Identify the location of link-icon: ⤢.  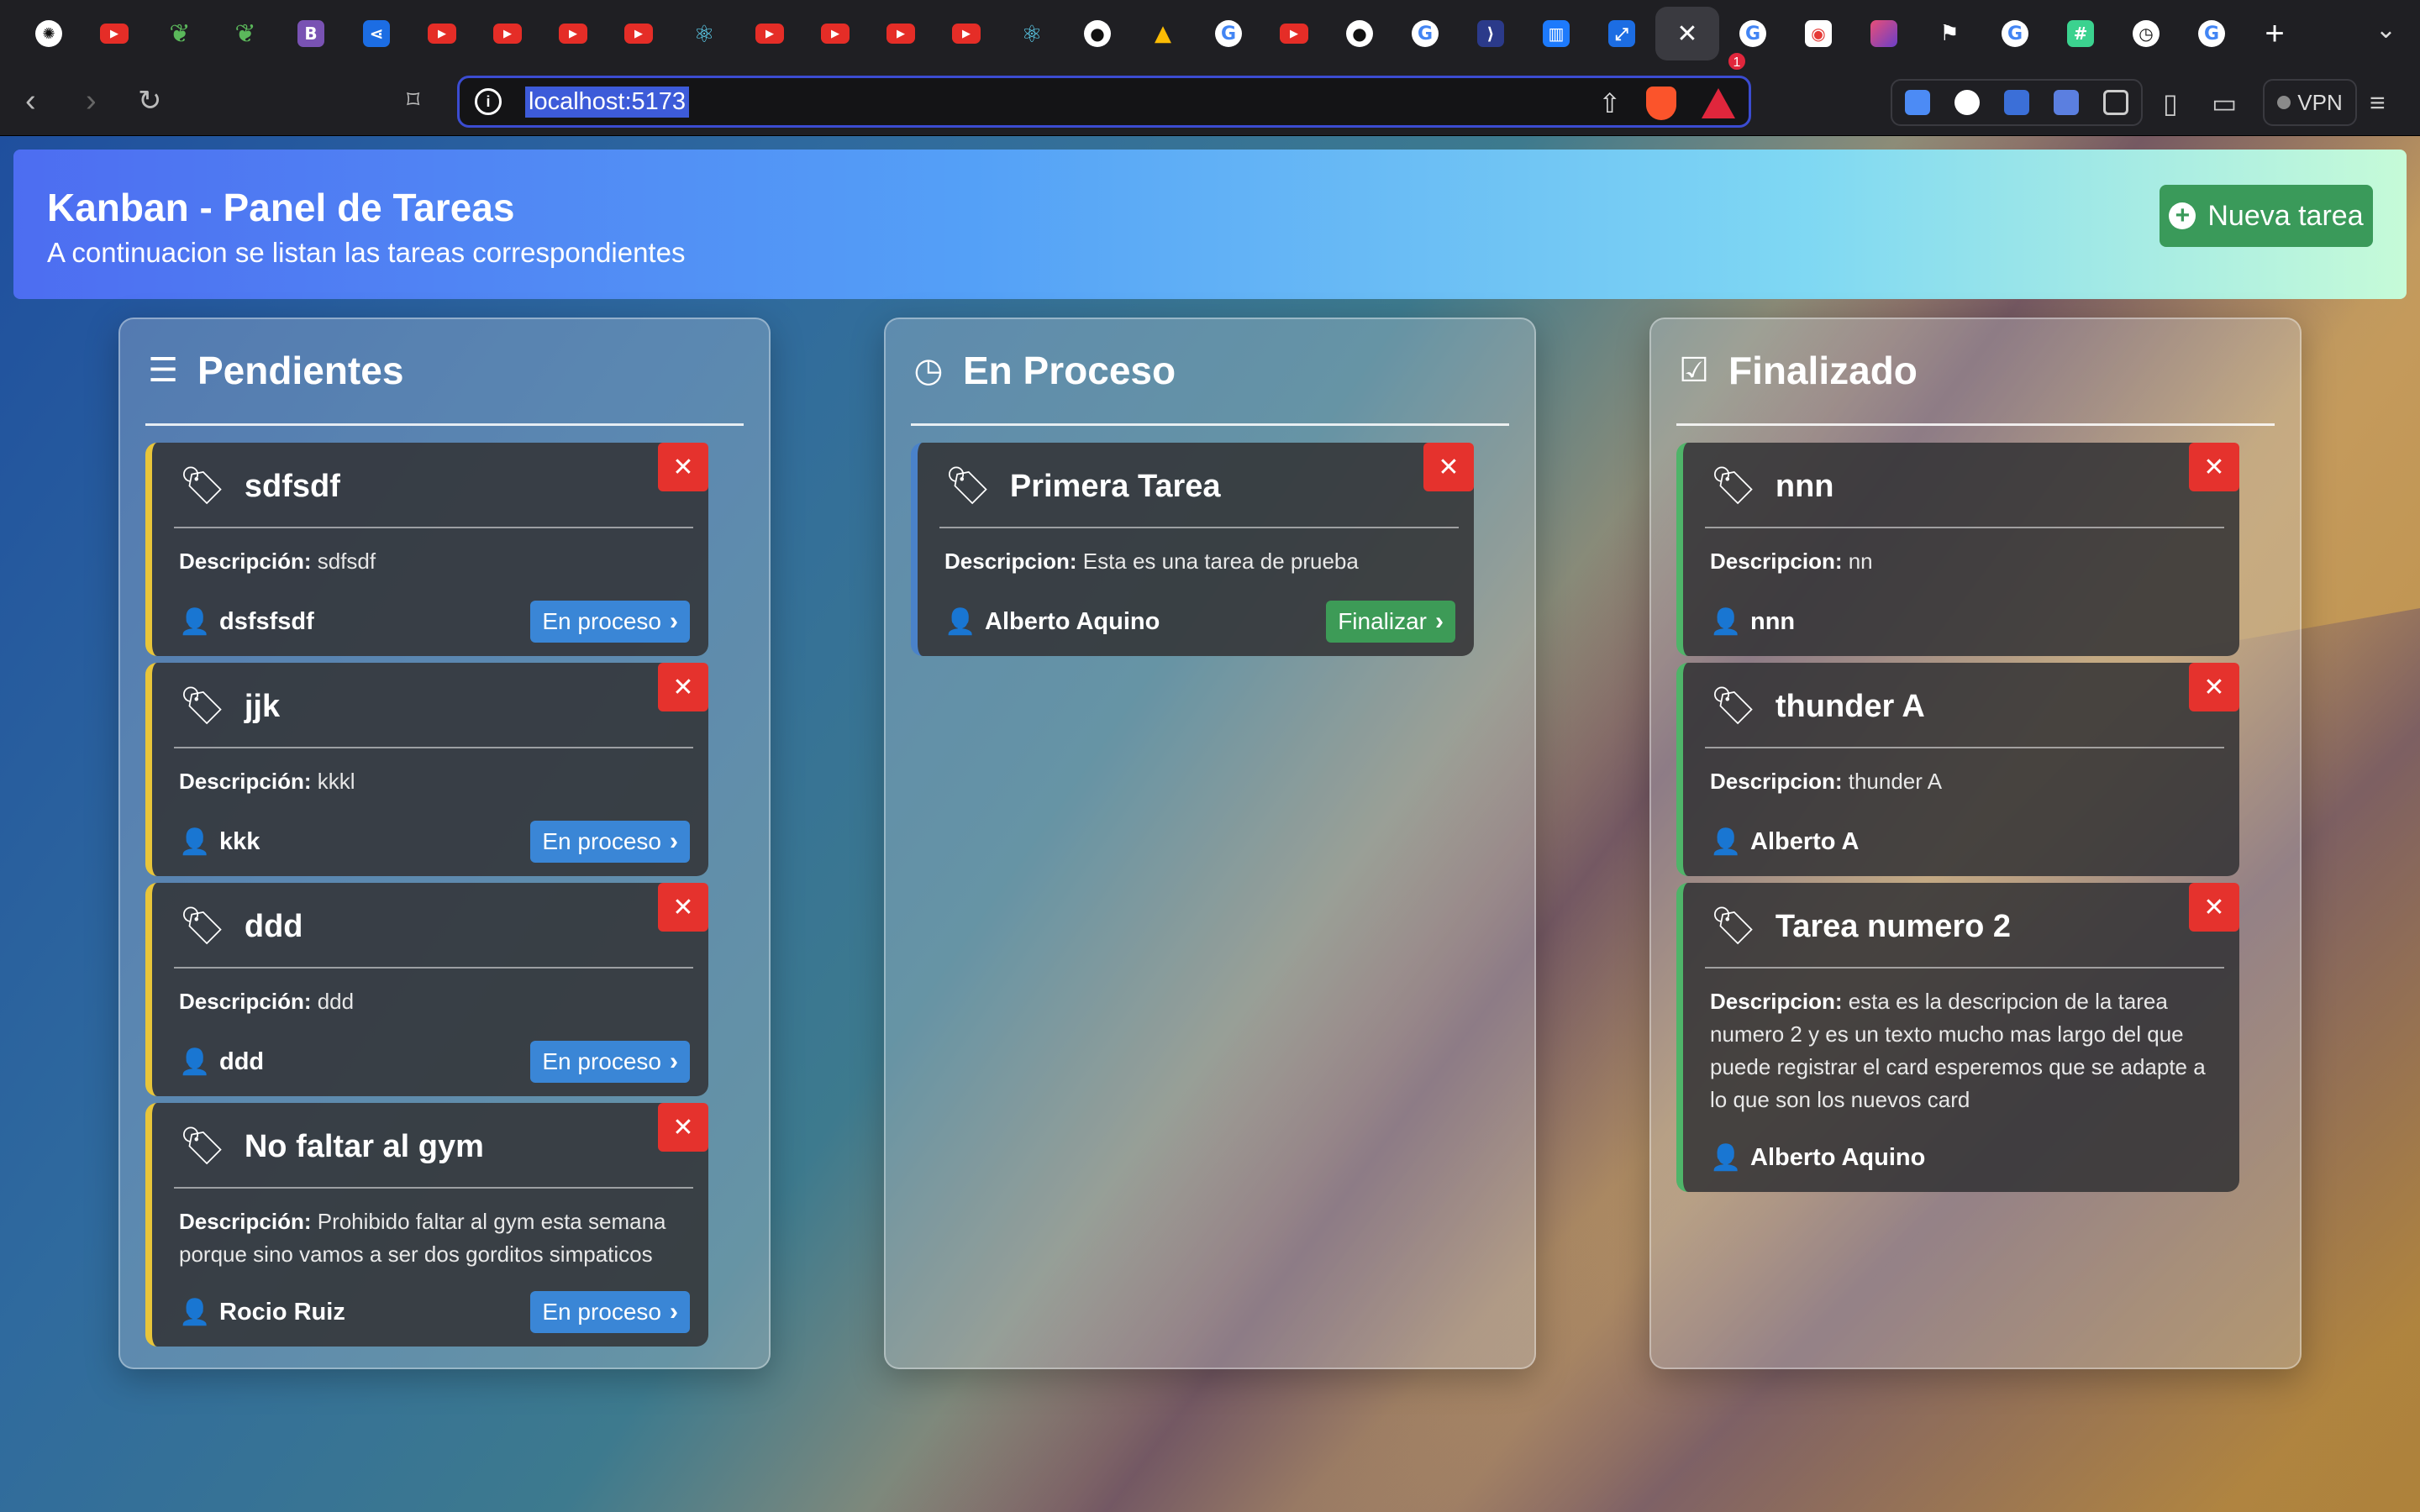
(1621, 33).